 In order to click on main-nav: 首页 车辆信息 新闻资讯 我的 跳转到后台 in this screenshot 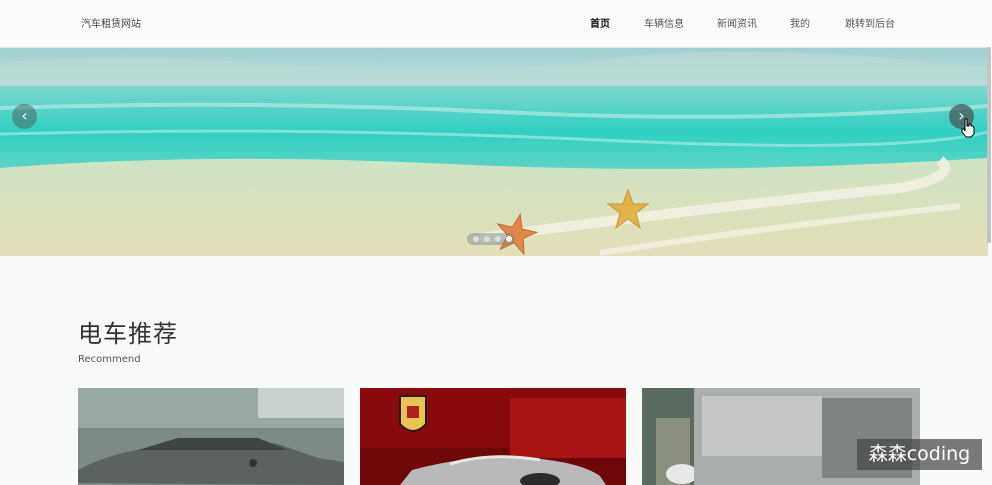, I will do `click(495, 23)`.